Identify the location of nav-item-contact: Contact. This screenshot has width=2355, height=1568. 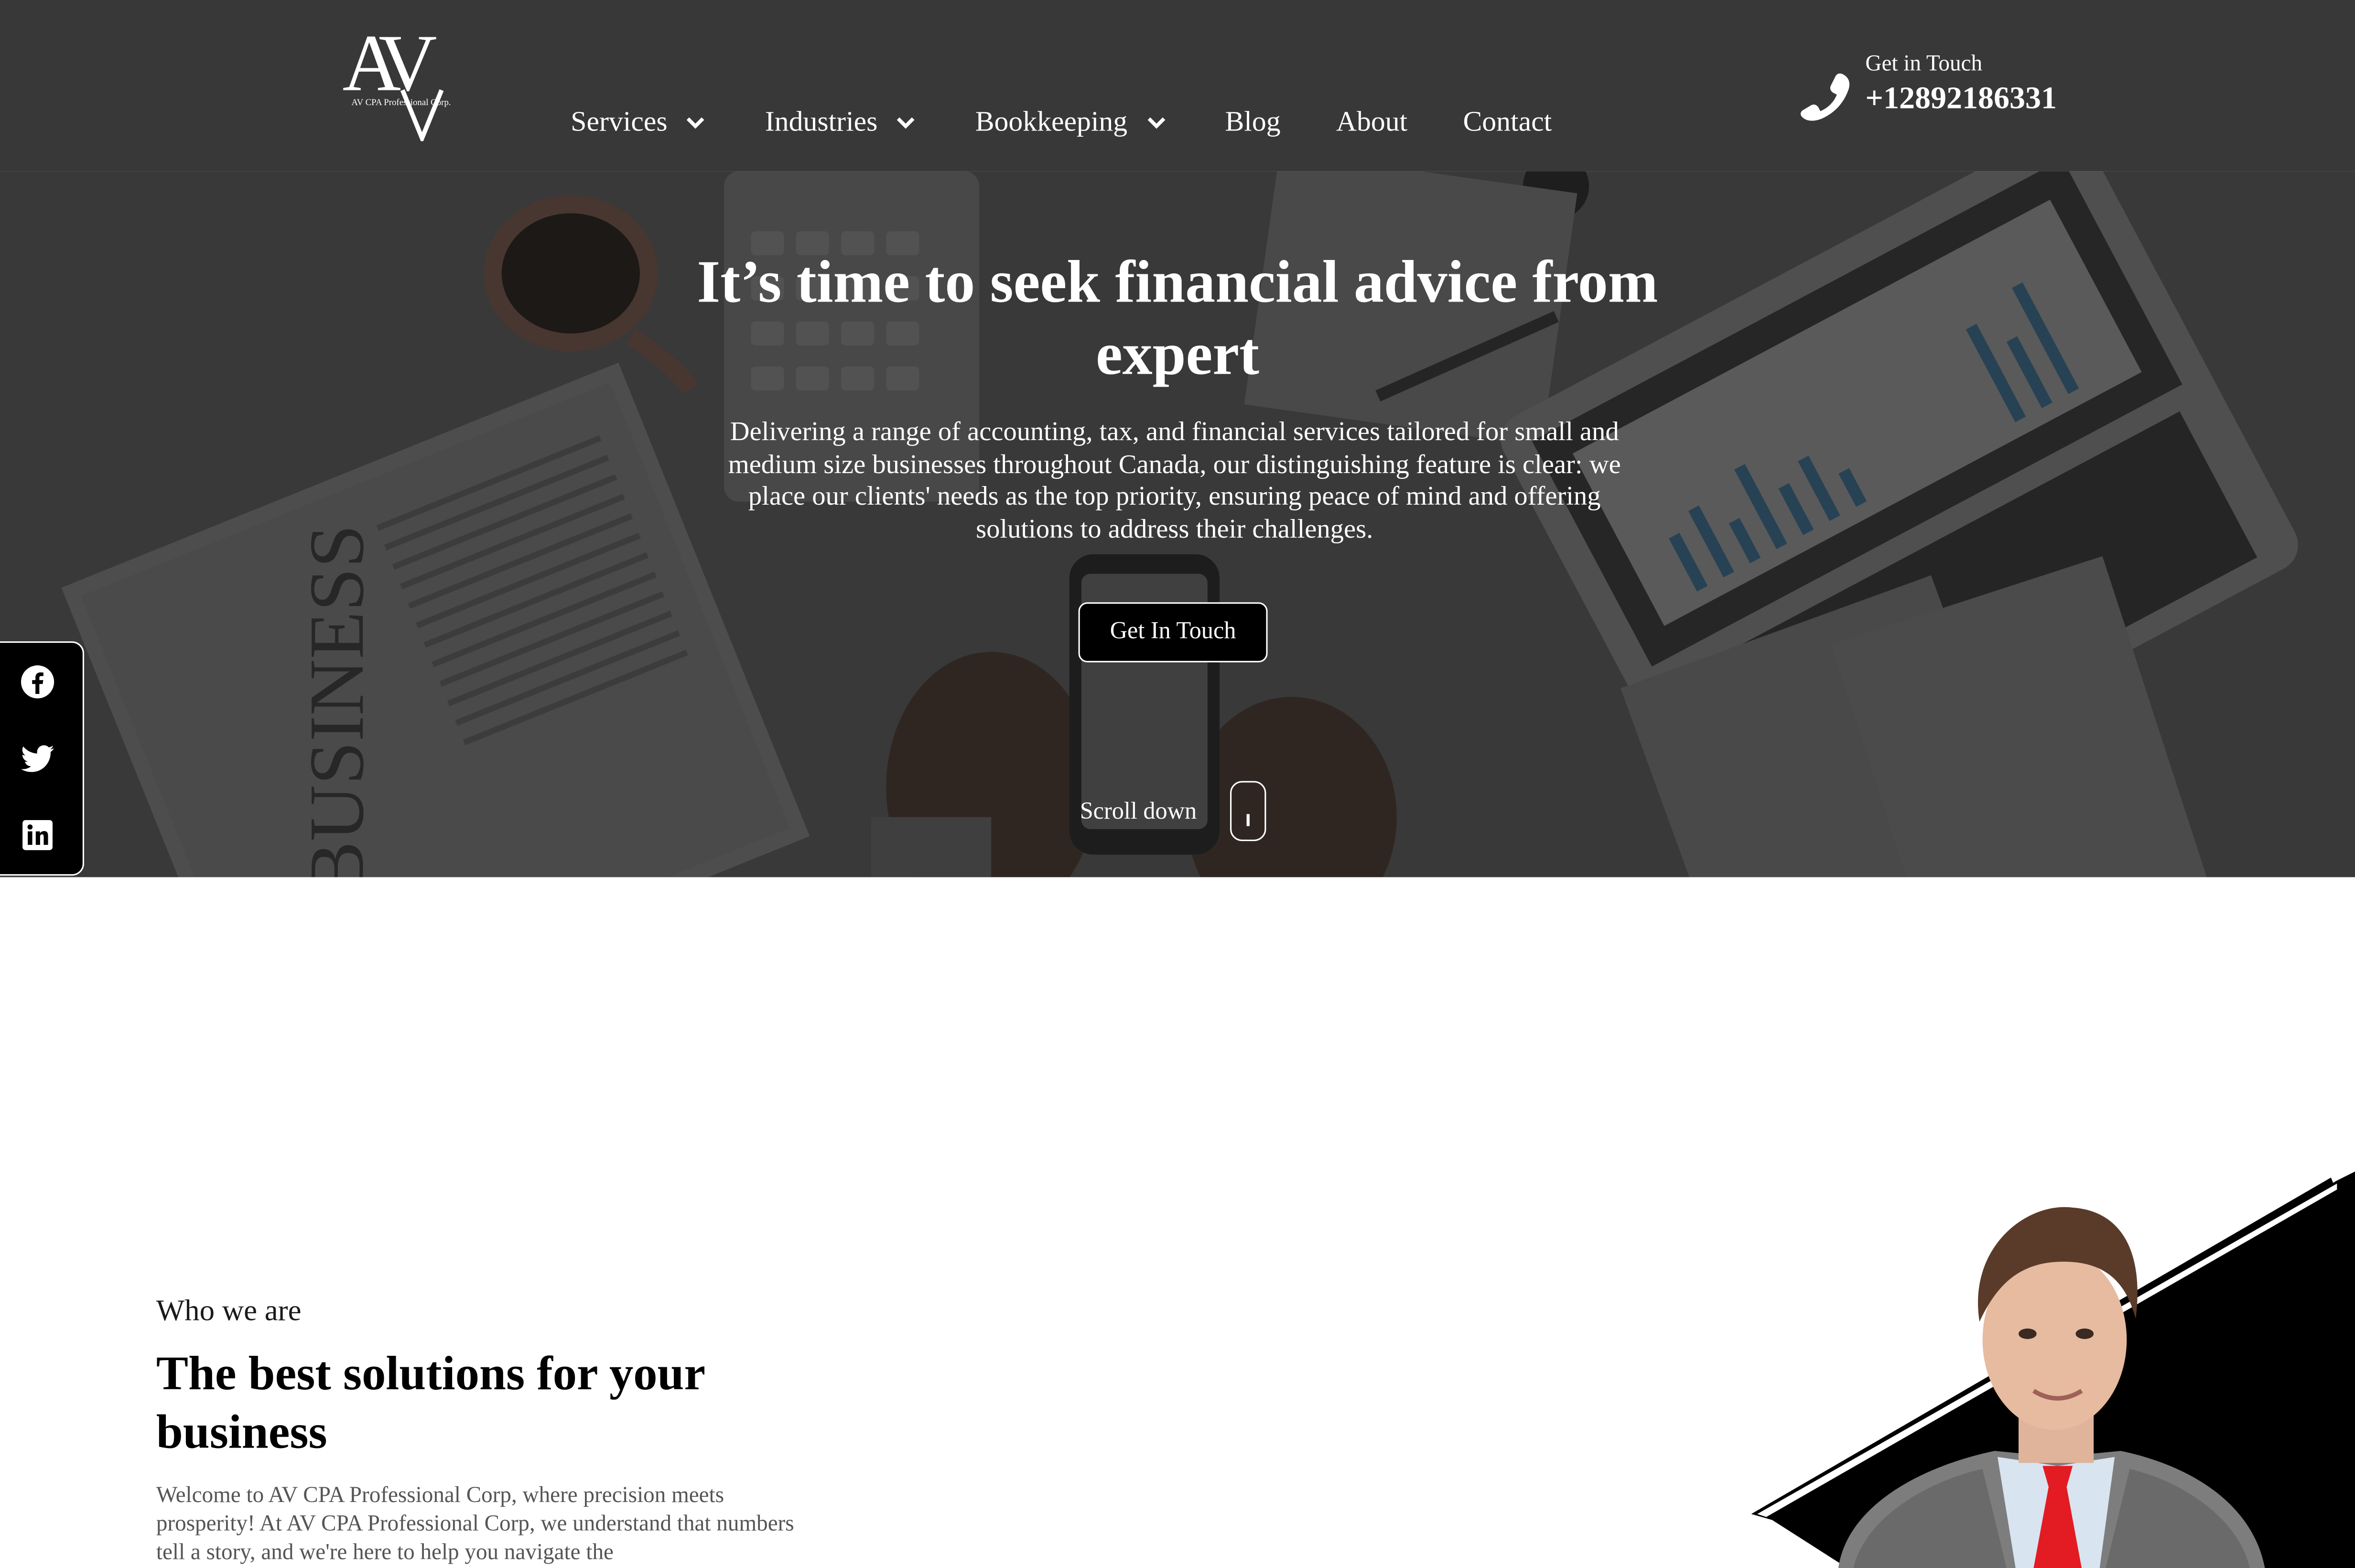
(1507, 123).